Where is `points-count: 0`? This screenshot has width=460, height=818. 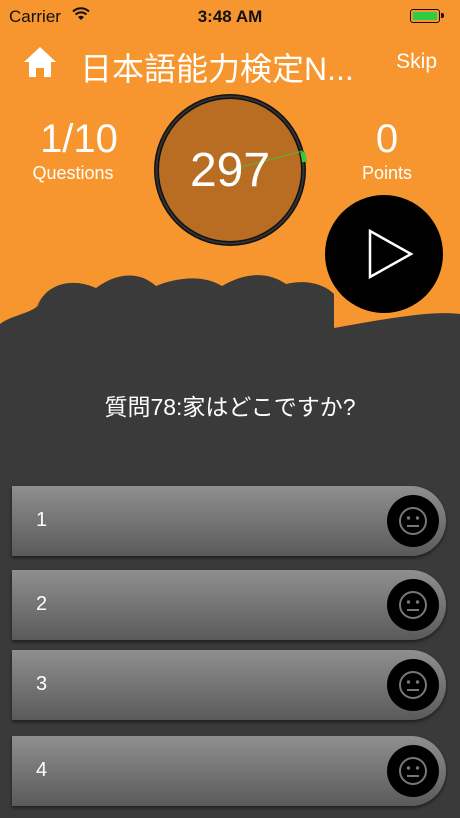
points-count: 0 is located at coordinates (387, 139).